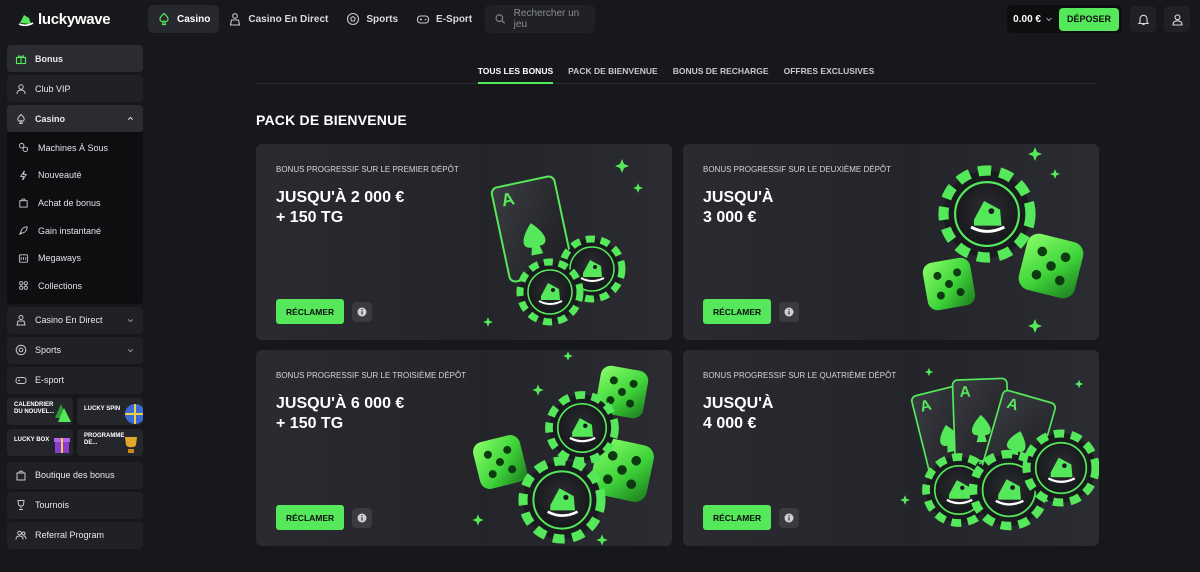 This screenshot has height=572, width=1200. Describe the element at coordinates (63, 412) in the screenshot. I see `calendar-art-icon` at that location.